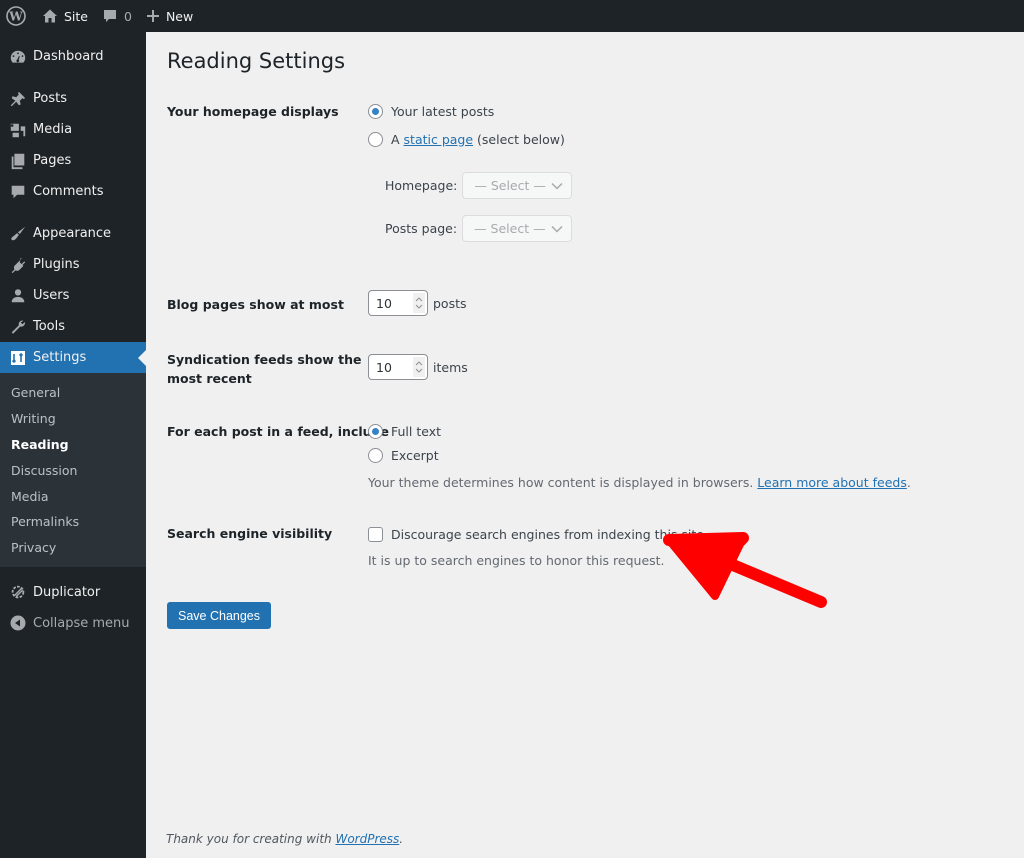  I want to click on option-static-page: A static page (select below), so click(466, 139).